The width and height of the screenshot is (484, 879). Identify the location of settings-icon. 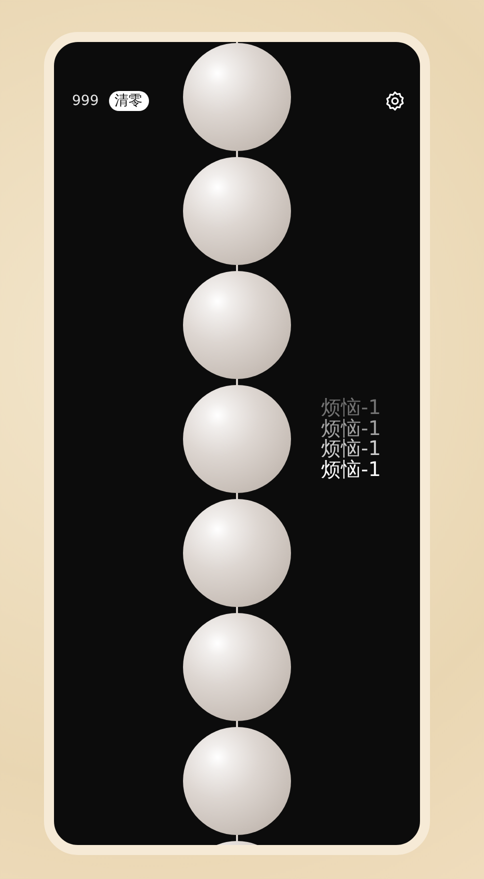
(395, 101).